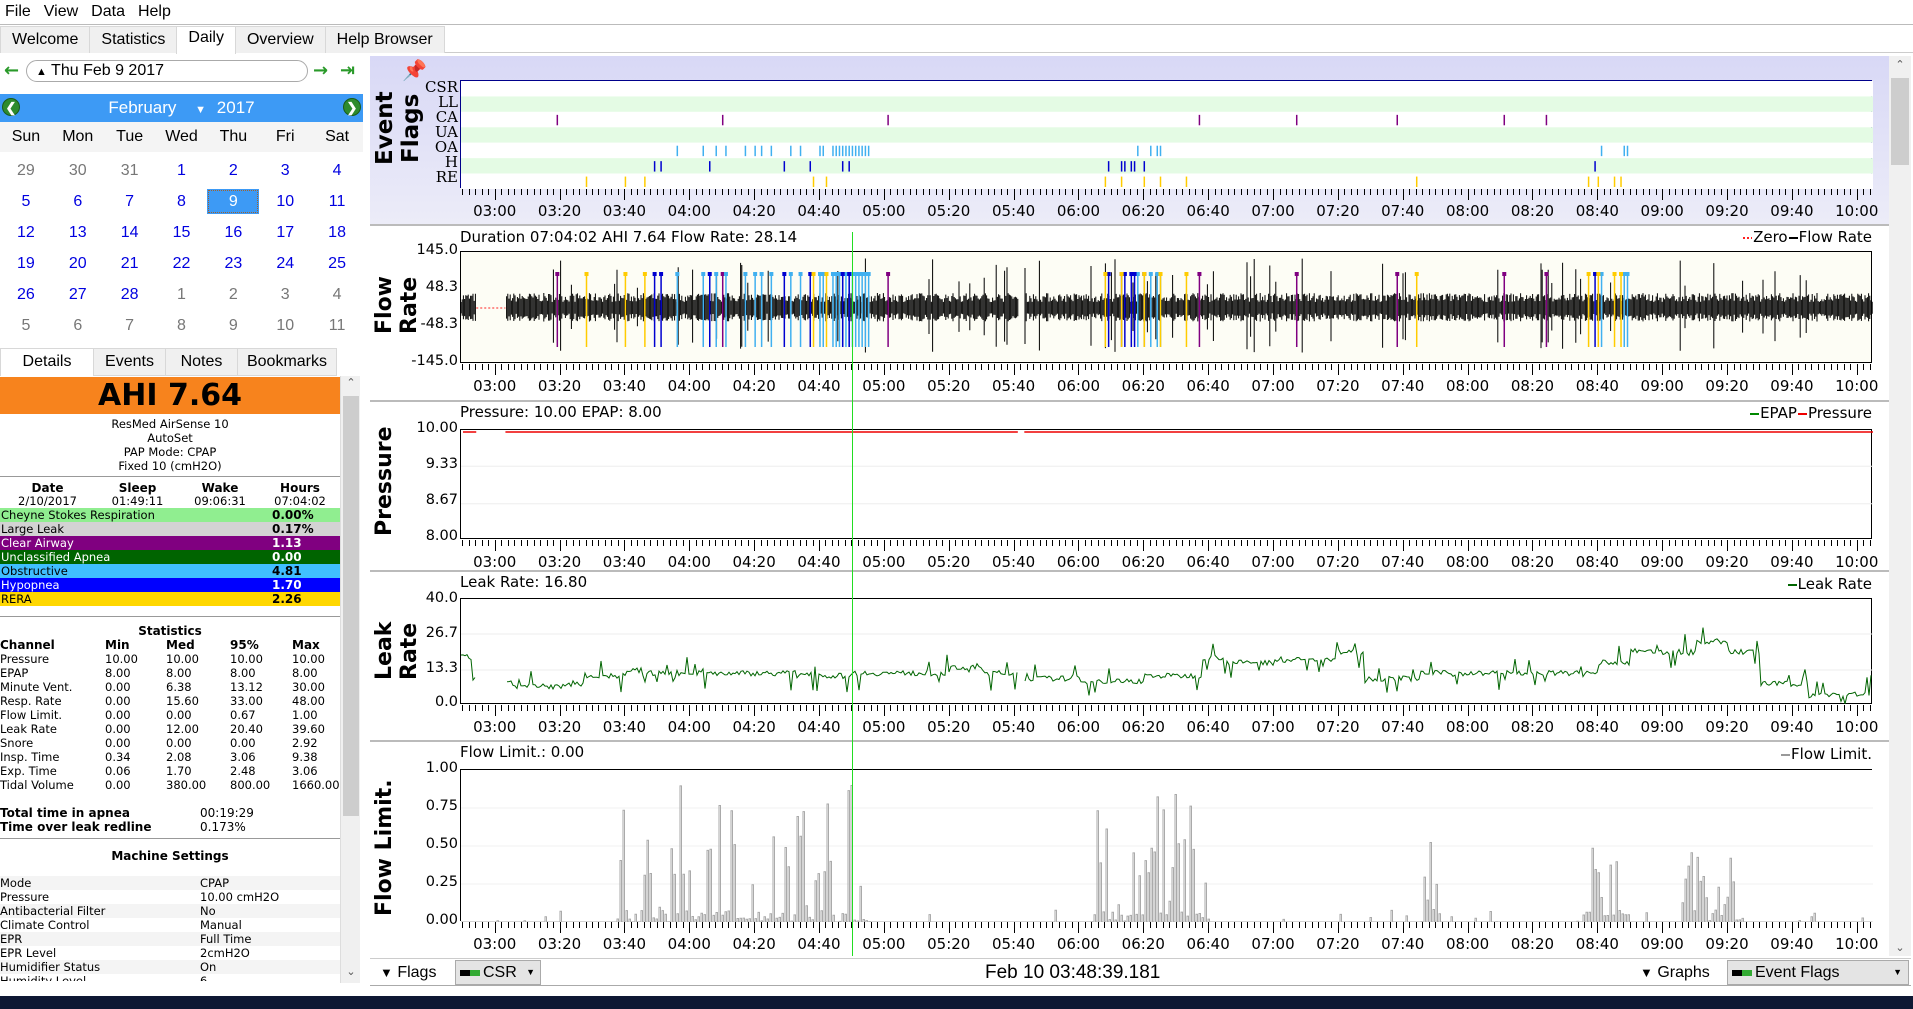  I want to click on event-index-row: Unclassified Apnea 0.00, so click(170, 557).